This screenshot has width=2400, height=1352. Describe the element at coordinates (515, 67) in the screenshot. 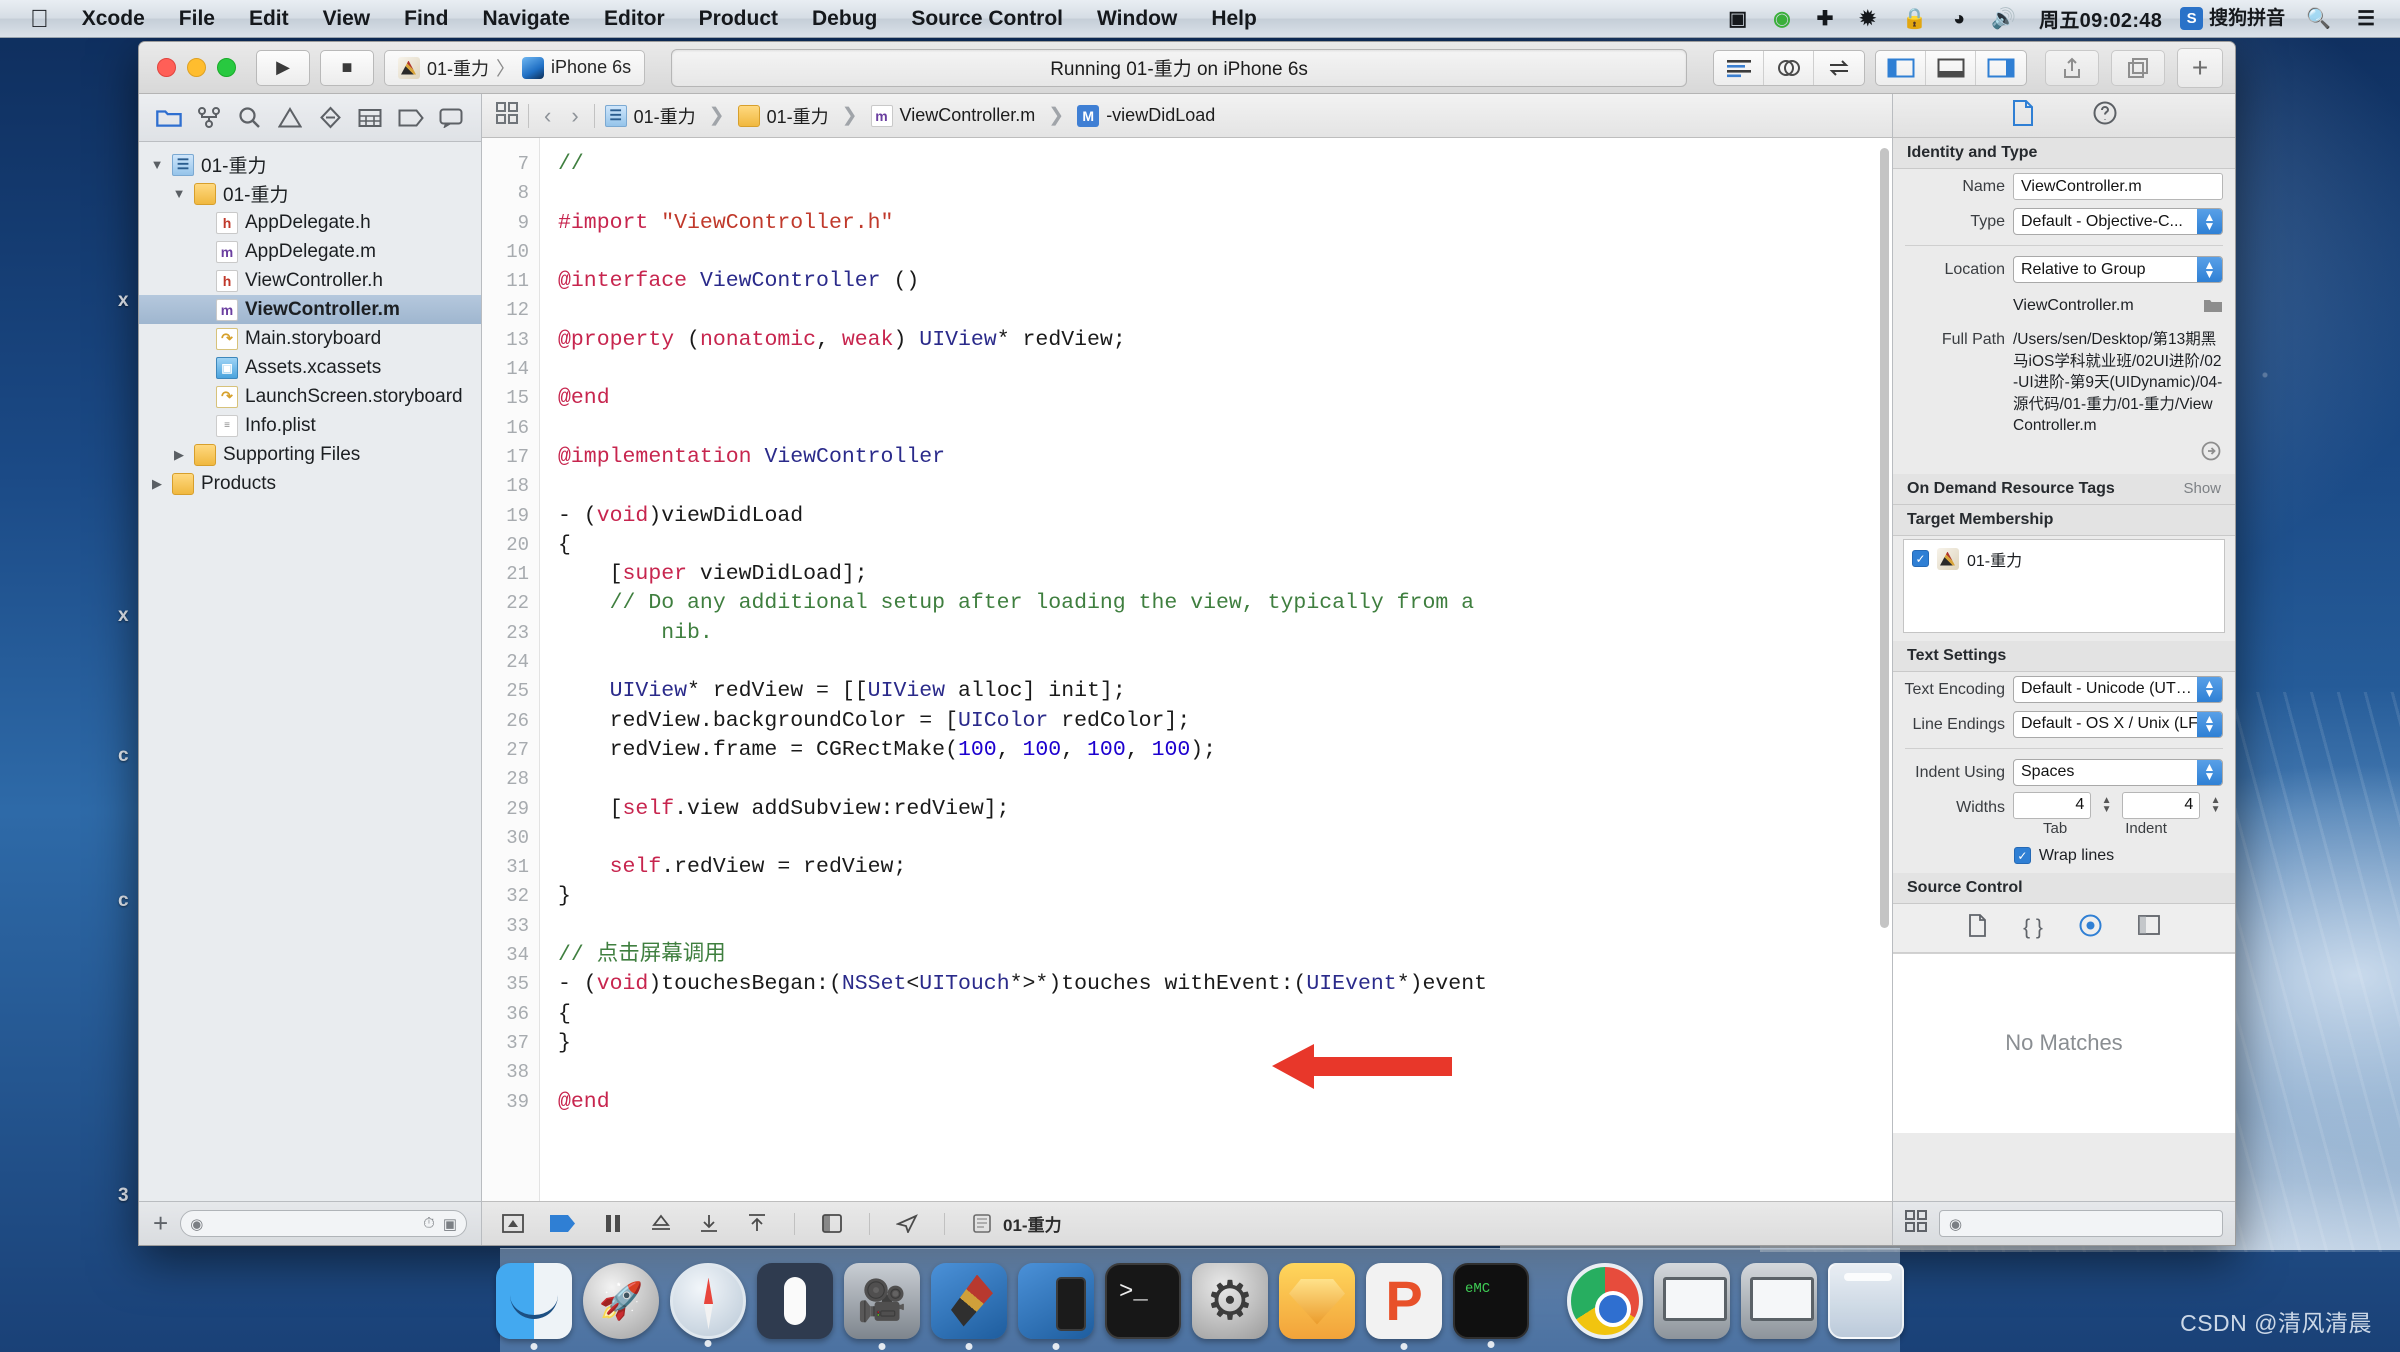

I see `scheme-selector: 01-重力 〉 iPhone 6s` at that location.